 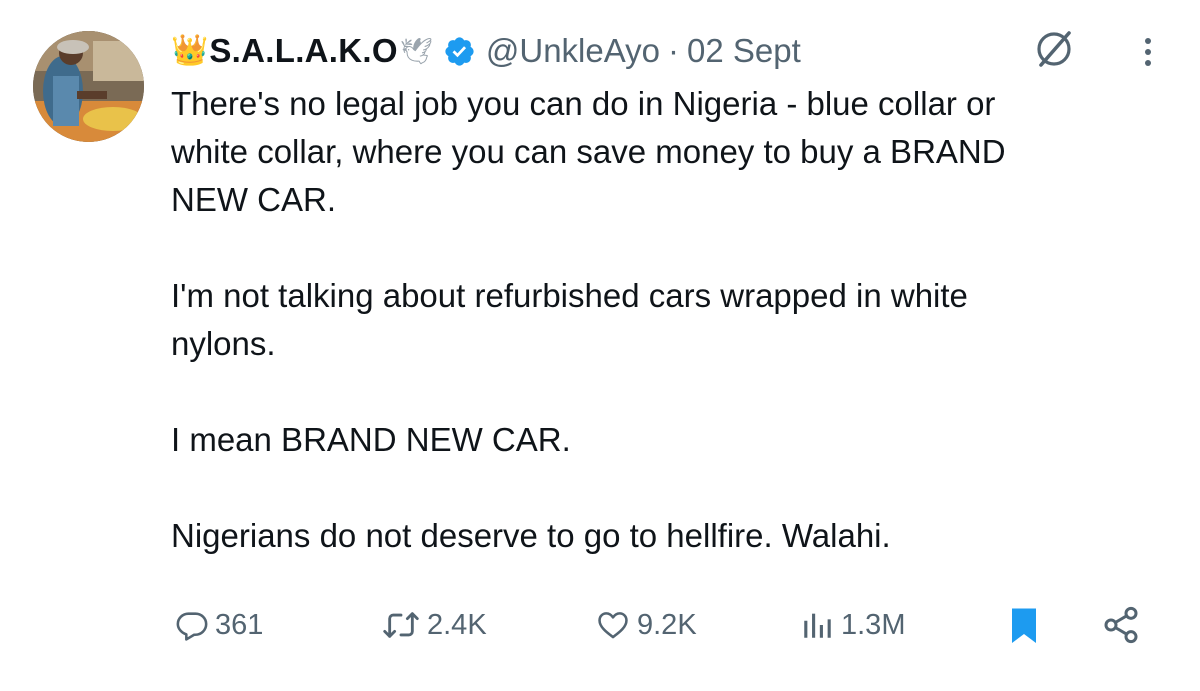 I want to click on crown-emoji: 👑, so click(x=190, y=50).